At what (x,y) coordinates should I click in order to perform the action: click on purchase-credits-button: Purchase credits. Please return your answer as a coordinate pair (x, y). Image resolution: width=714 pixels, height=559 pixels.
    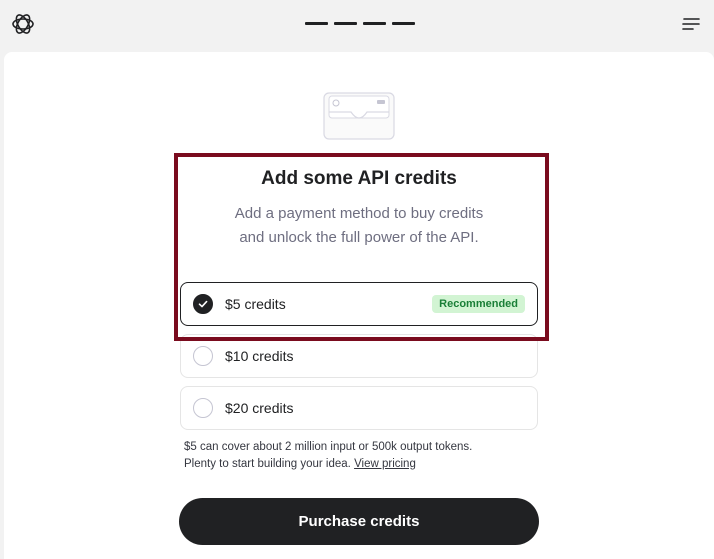
    Looking at the image, I should click on (359, 521).